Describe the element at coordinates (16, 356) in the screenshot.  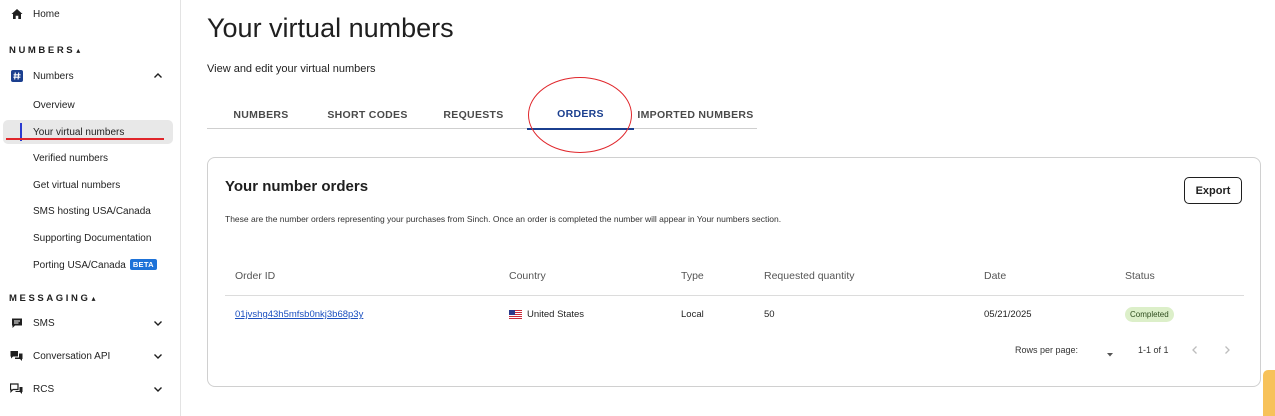
I see `conversation-icon` at that location.